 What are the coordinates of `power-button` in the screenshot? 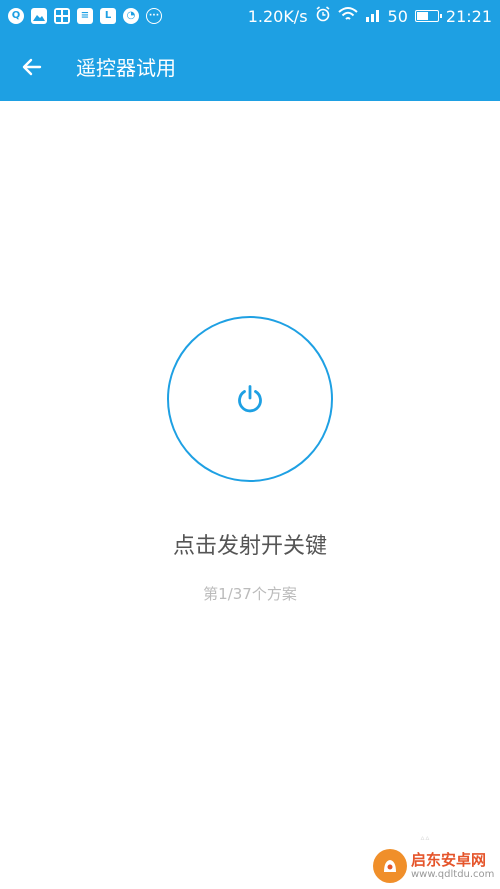 It's located at (250, 399).